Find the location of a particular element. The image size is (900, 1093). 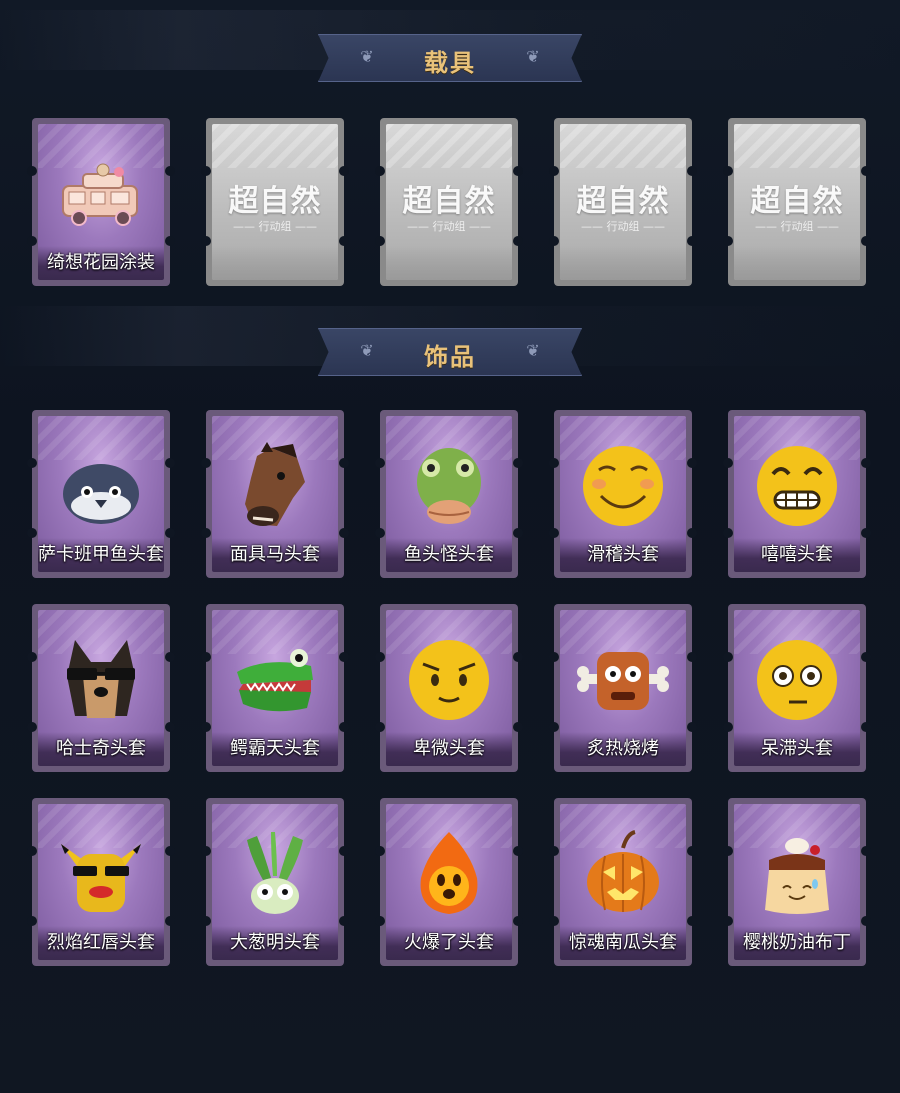

vehicle-label: 绮想花园涂装 is located at coordinates (101, 262).